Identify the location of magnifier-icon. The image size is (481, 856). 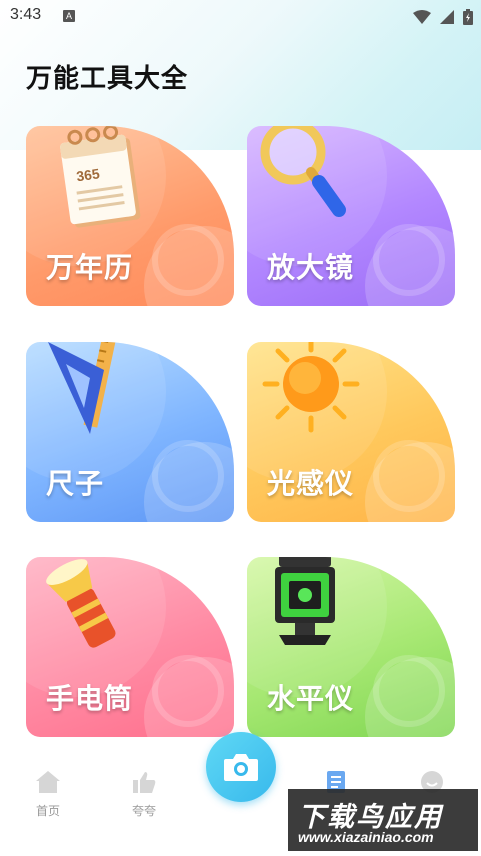
(303, 171).